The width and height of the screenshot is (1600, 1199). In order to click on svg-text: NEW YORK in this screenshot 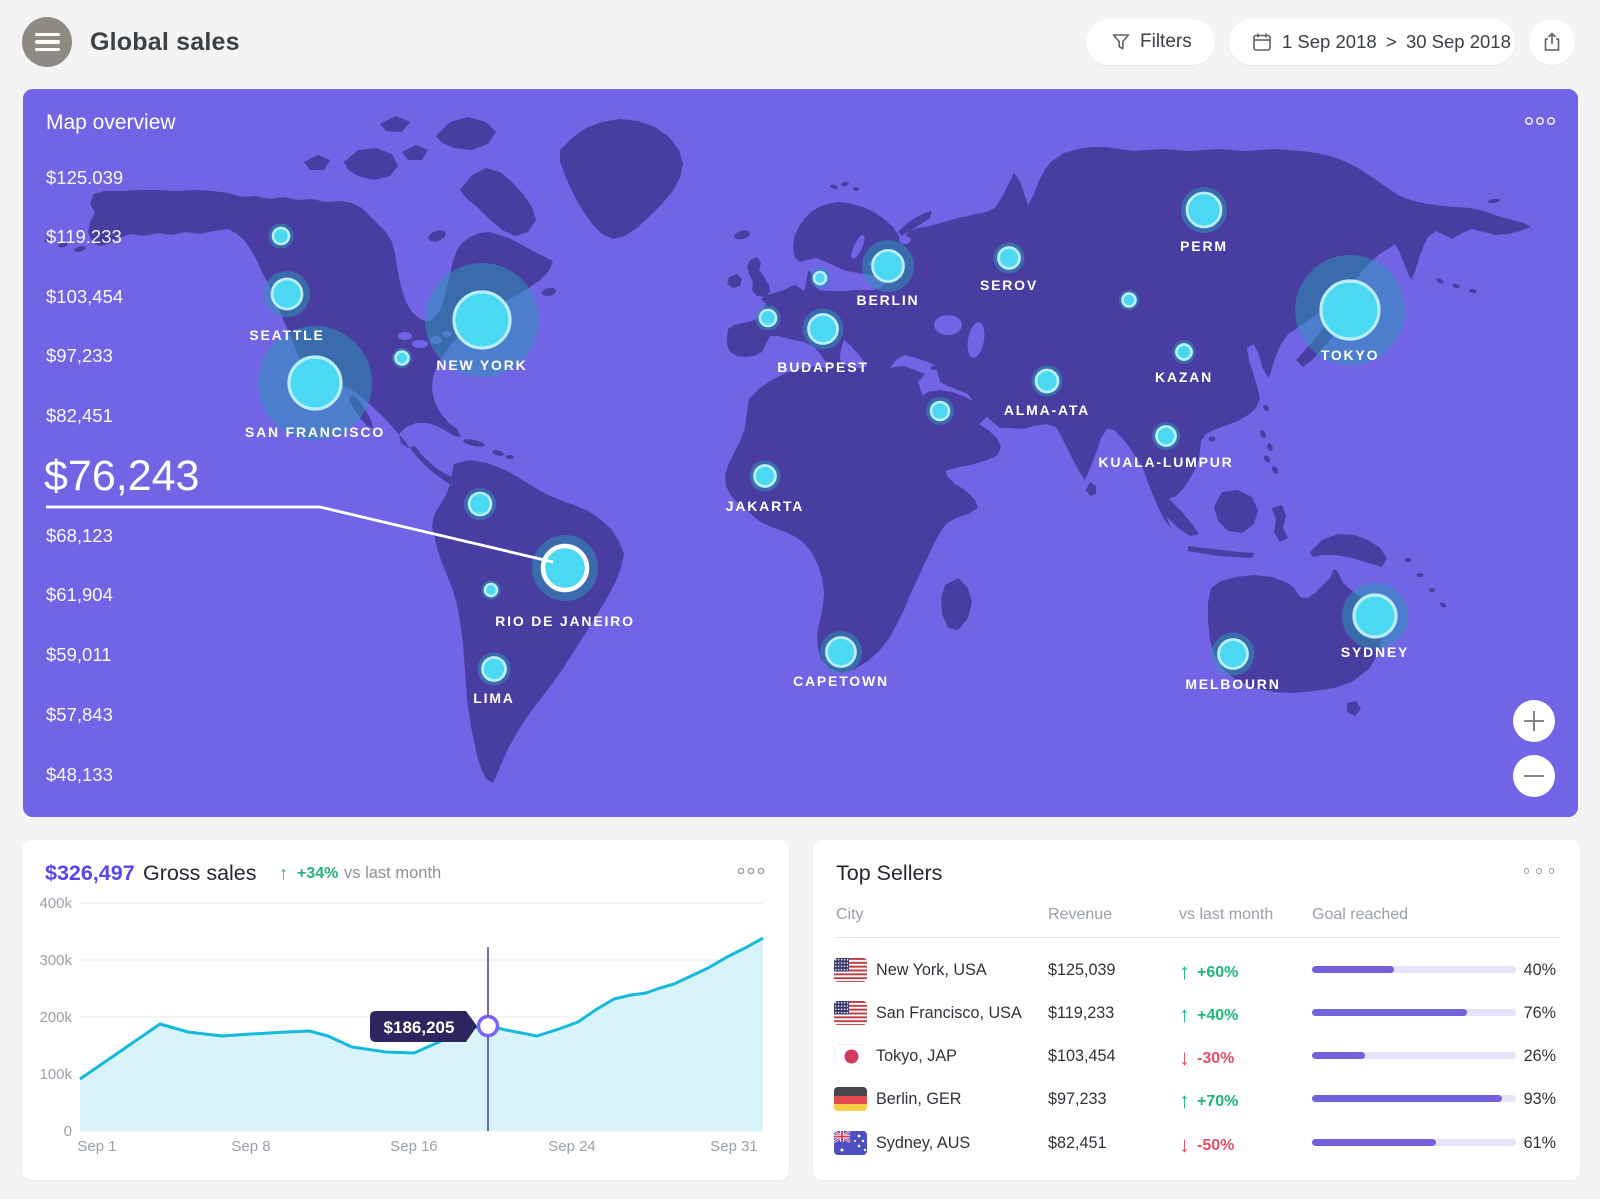, I will do `click(481, 365)`.